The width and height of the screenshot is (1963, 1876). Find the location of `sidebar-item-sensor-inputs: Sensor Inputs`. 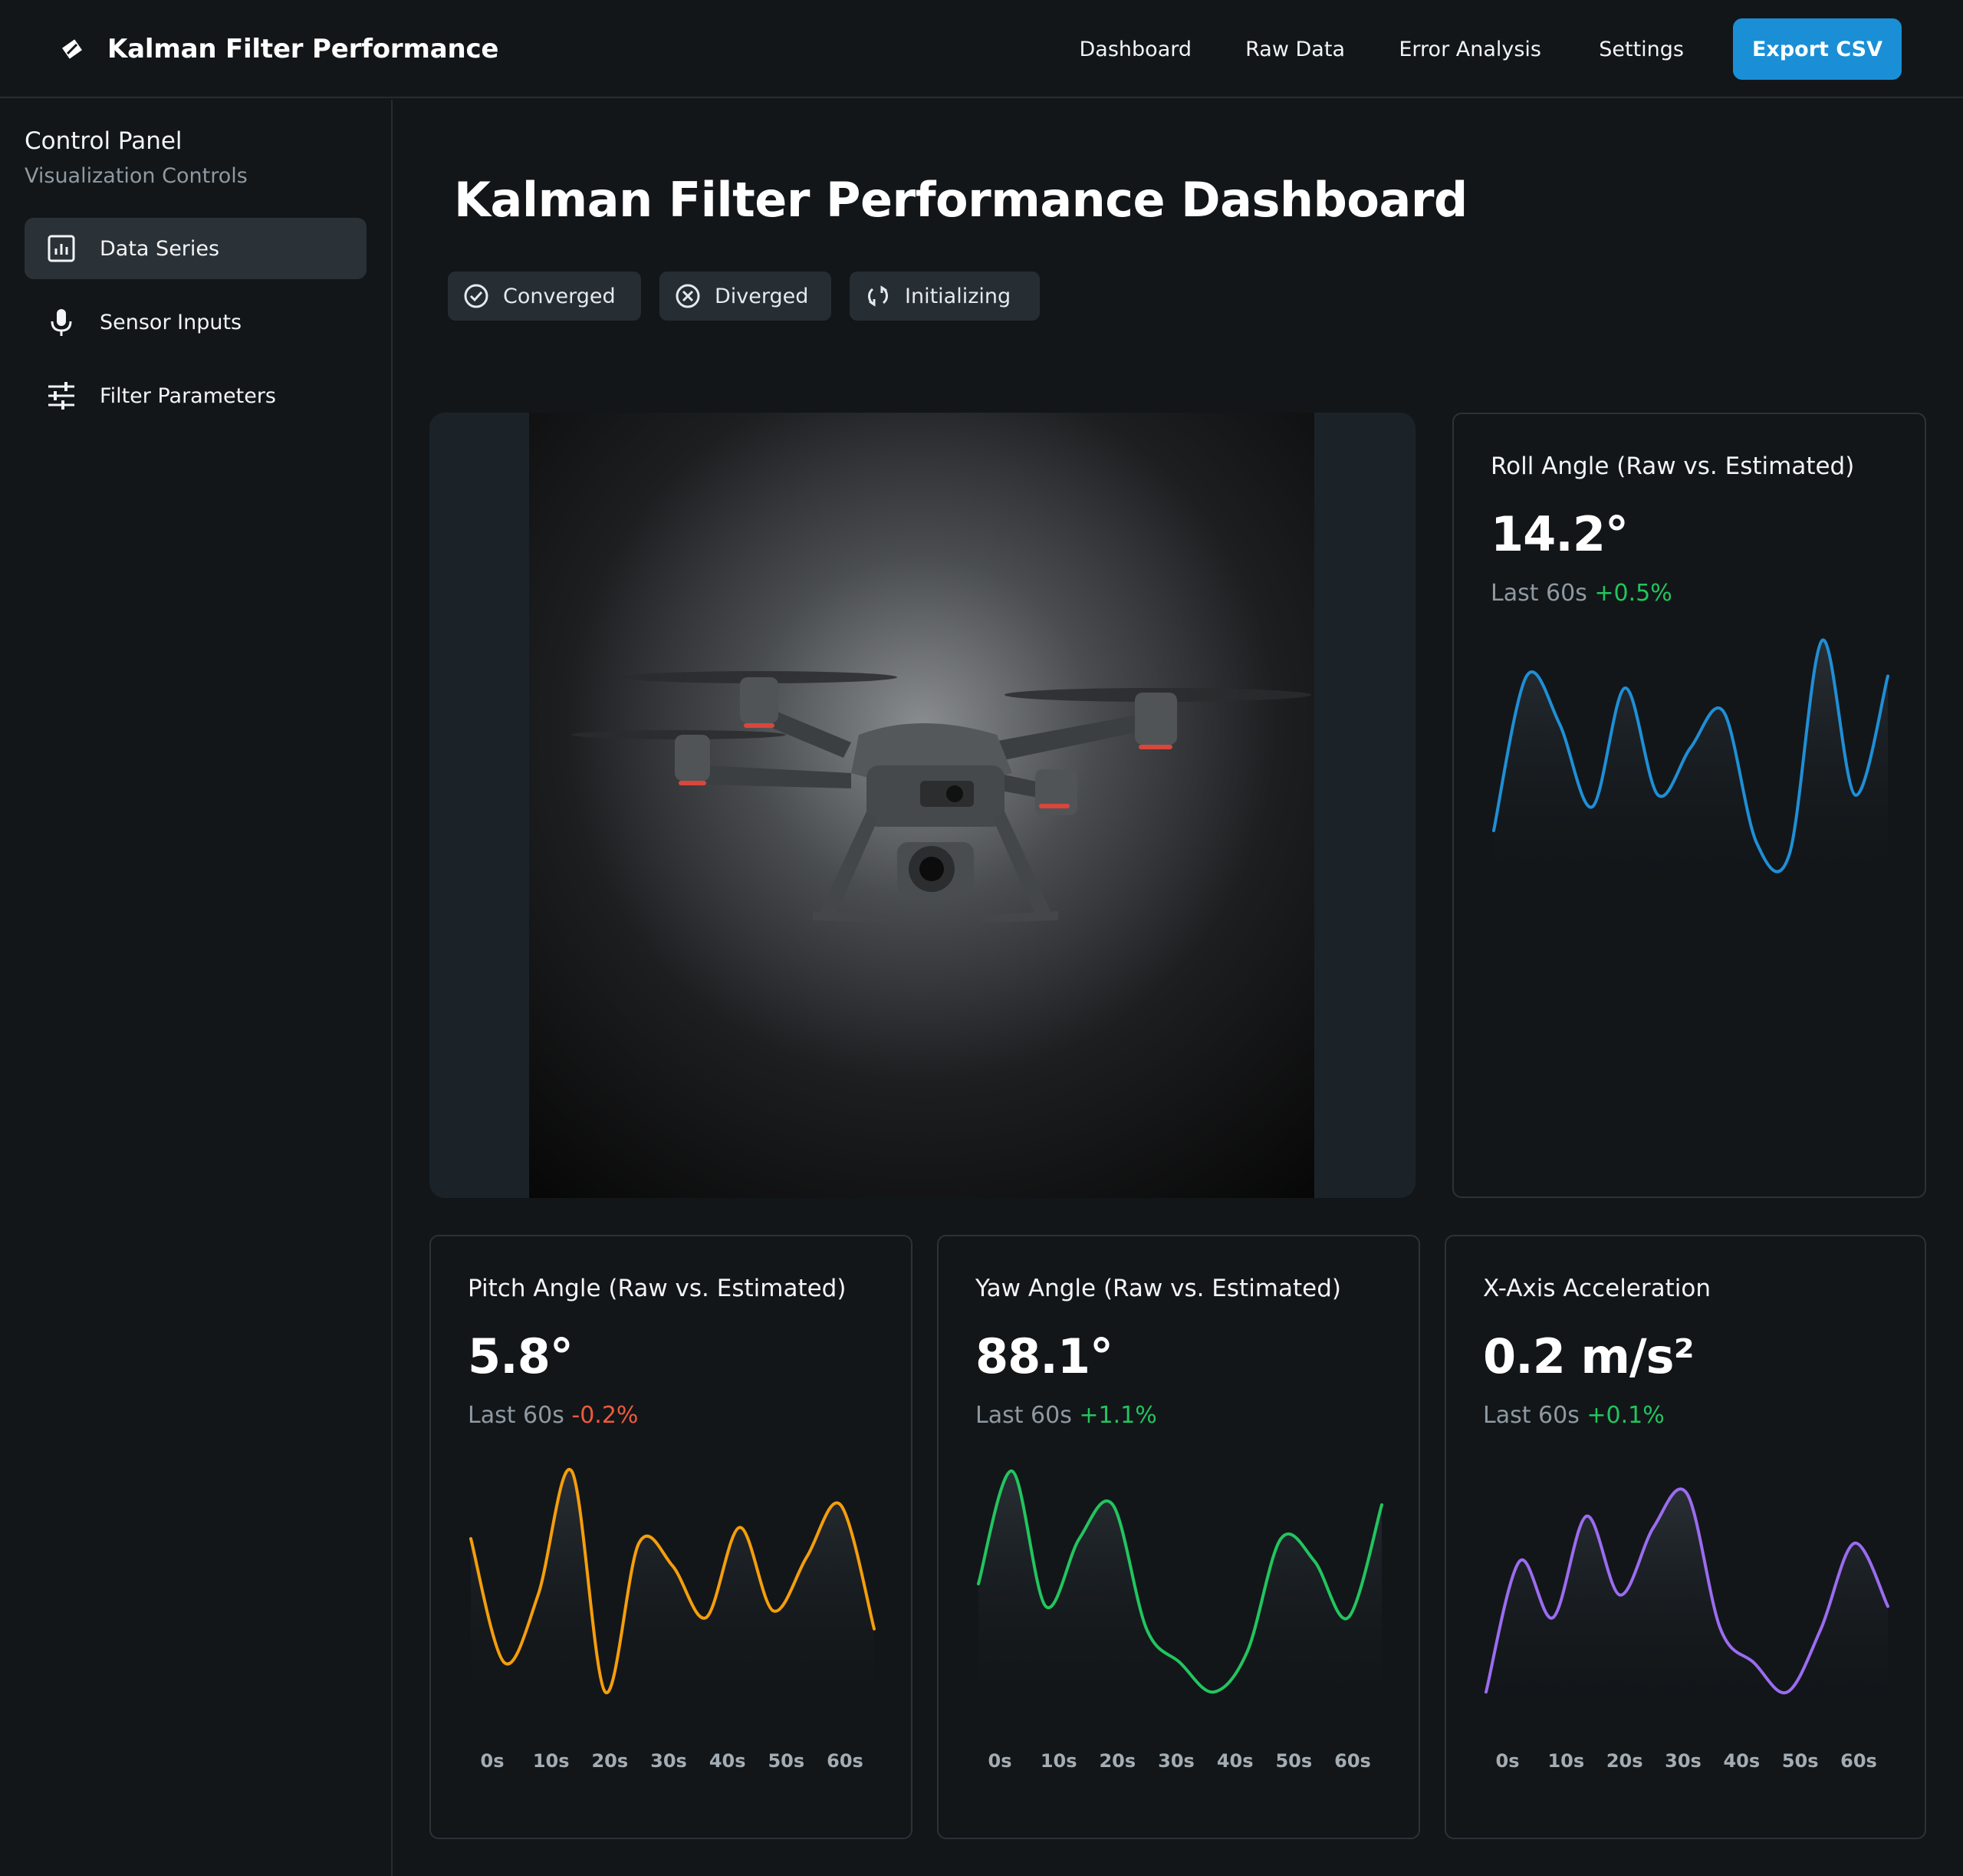

sidebar-item-sensor-inputs: Sensor Inputs is located at coordinates (196, 322).